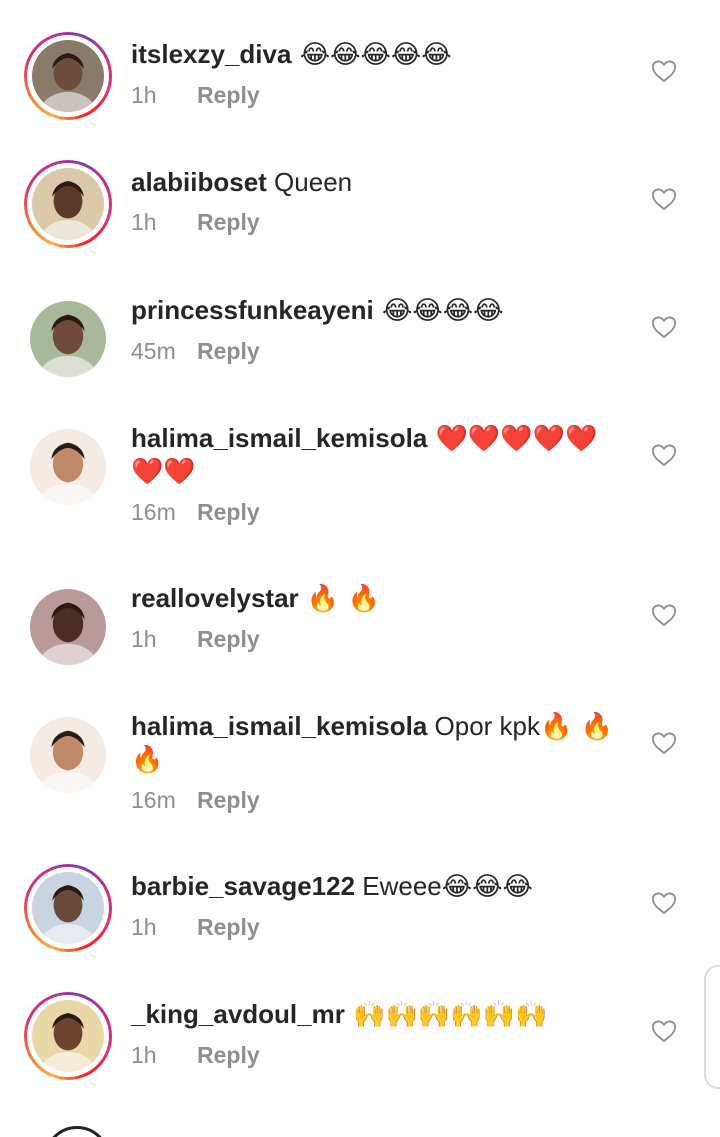 The width and height of the screenshot is (720, 1137). What do you see at coordinates (376, 905) in the screenshot?
I see `comment-body: barbie_savage122 Eweee😂😂😂 1h Reply` at bounding box center [376, 905].